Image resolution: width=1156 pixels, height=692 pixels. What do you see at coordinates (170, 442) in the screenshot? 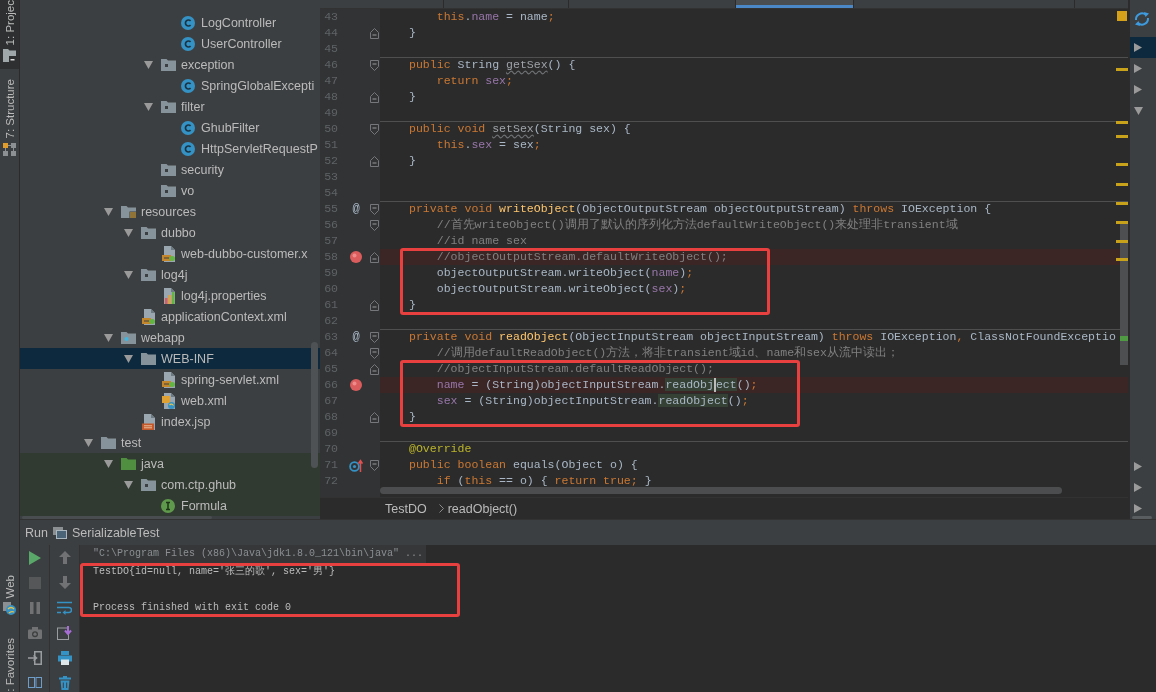
I see `tree-item: test` at bounding box center [170, 442].